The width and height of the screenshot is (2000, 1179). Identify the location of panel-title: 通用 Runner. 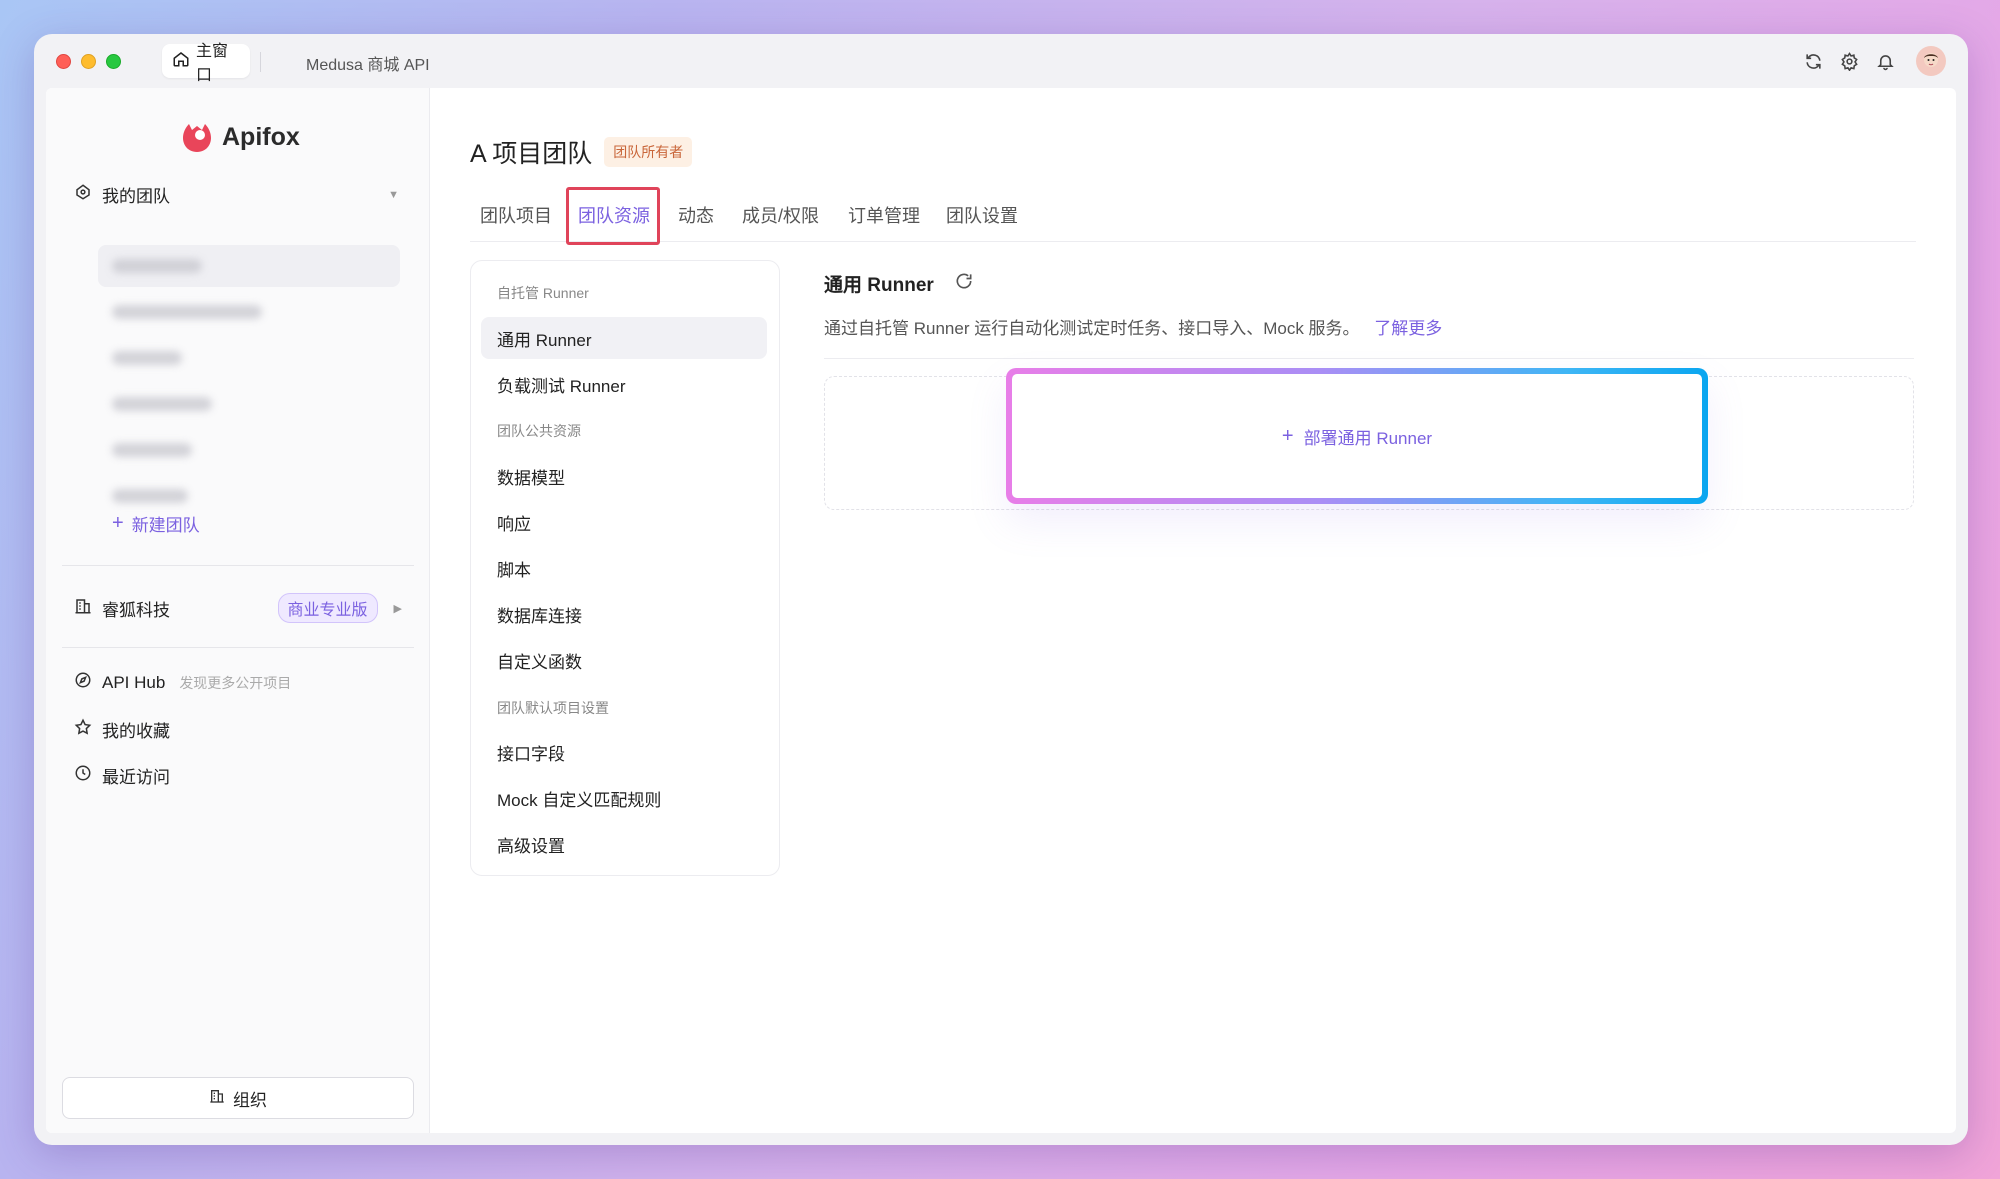
(879, 285).